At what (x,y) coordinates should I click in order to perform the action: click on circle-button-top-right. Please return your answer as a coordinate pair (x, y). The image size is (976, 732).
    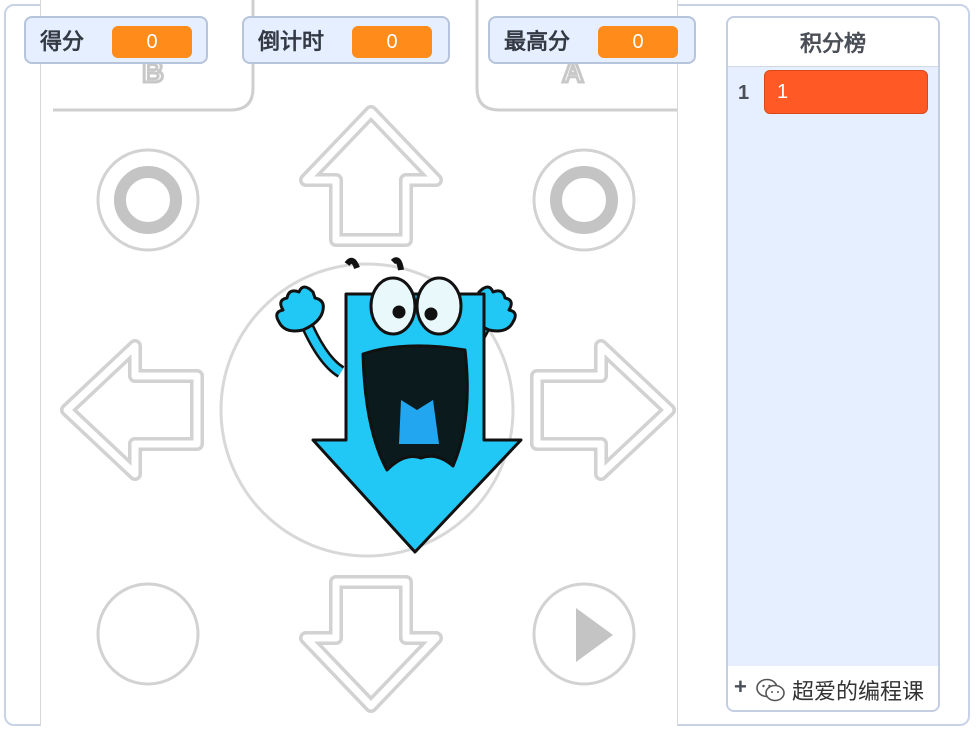
    Looking at the image, I should click on (584, 200).